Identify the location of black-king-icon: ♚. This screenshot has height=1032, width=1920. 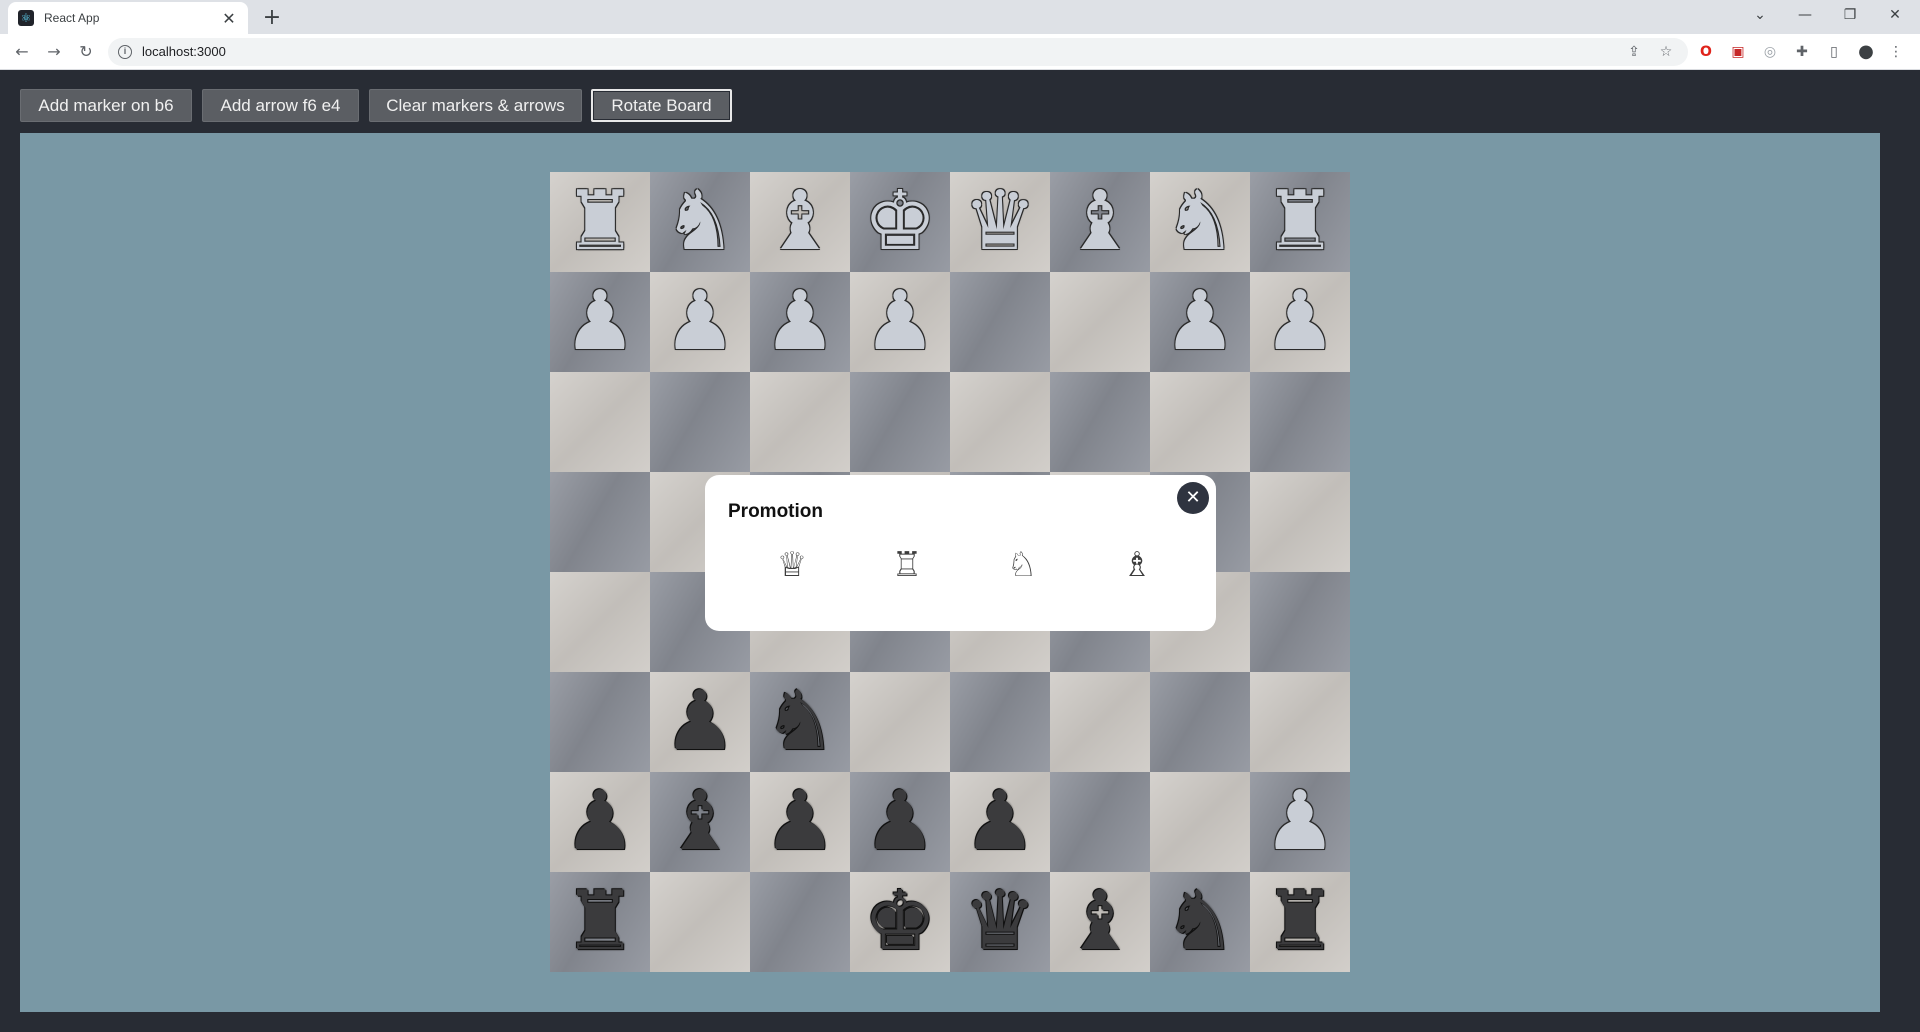
(900, 922).